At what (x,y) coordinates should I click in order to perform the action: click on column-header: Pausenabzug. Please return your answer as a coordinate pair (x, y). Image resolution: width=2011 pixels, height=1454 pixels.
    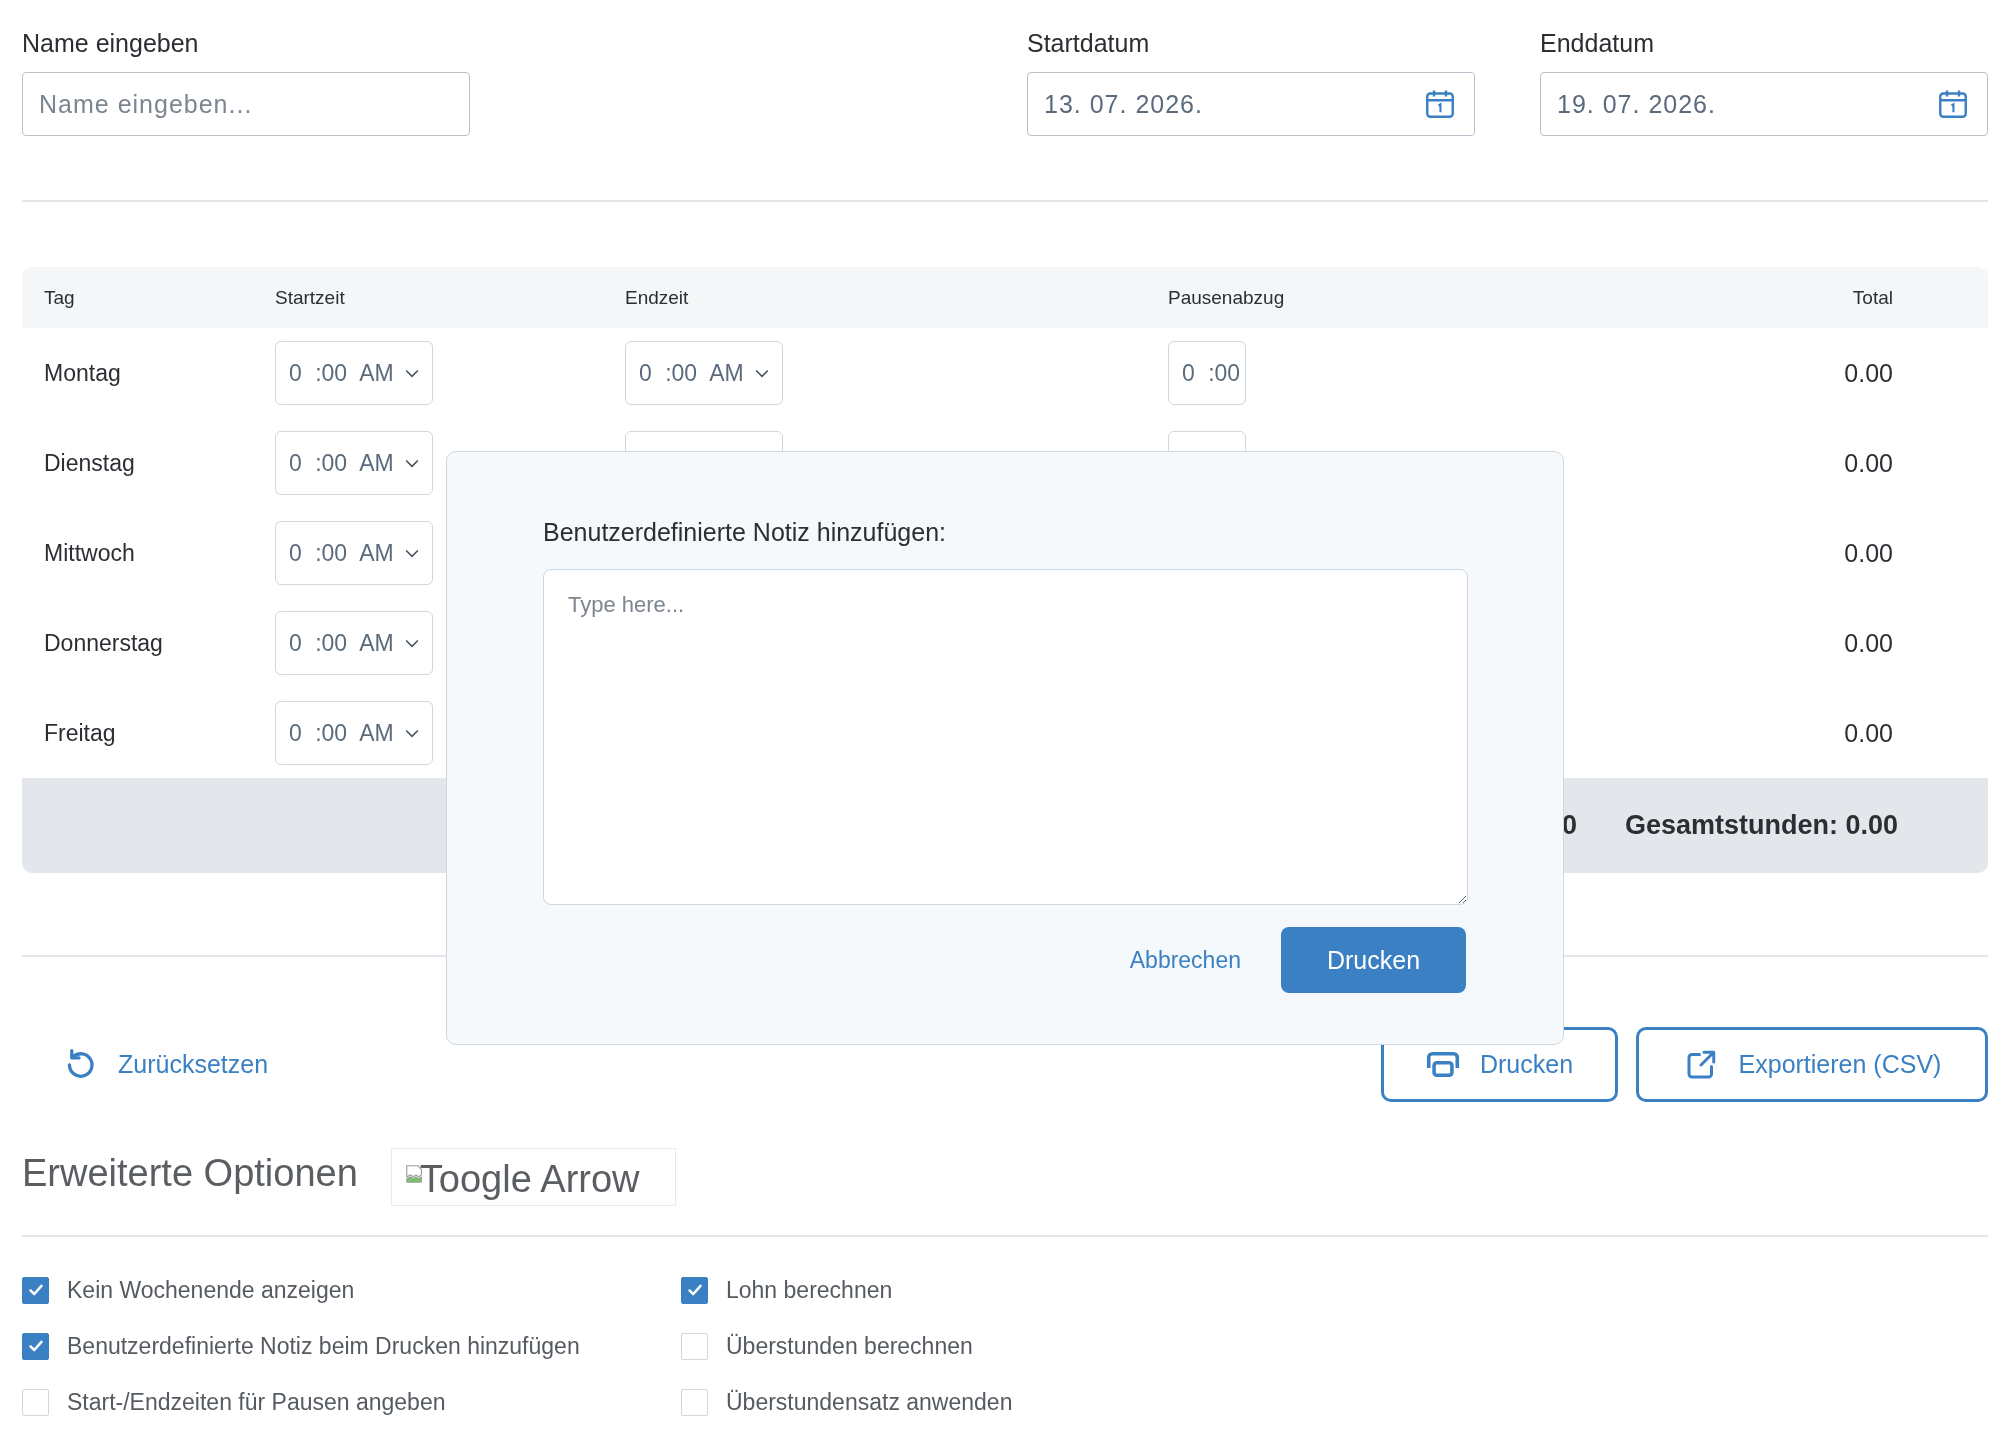
    Looking at the image, I should click on (1227, 297).